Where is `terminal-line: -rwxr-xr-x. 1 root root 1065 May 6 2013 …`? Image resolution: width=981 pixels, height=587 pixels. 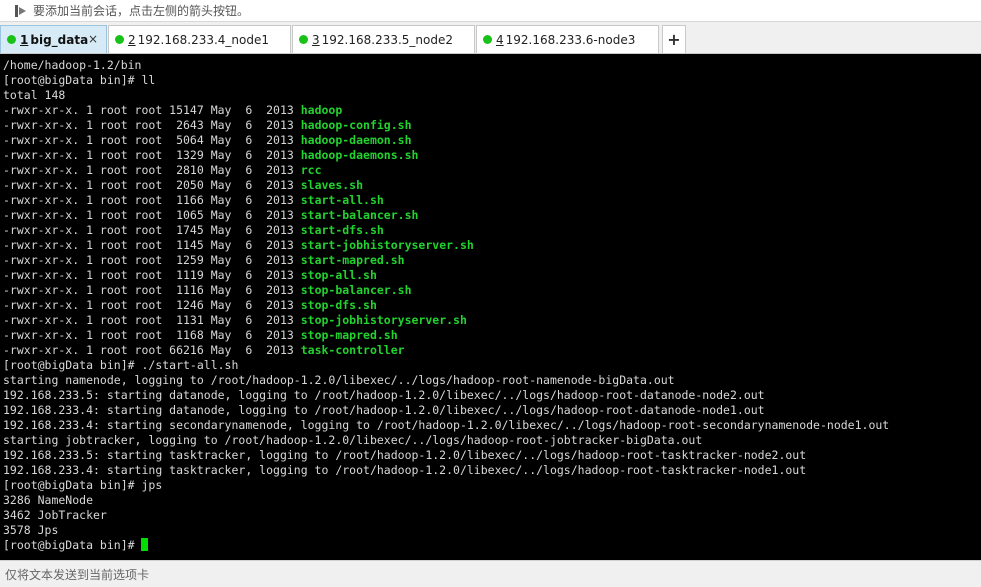 terminal-line: -rwxr-xr-x. 1 root root 1065 May 6 2013 … is located at coordinates (492, 215).